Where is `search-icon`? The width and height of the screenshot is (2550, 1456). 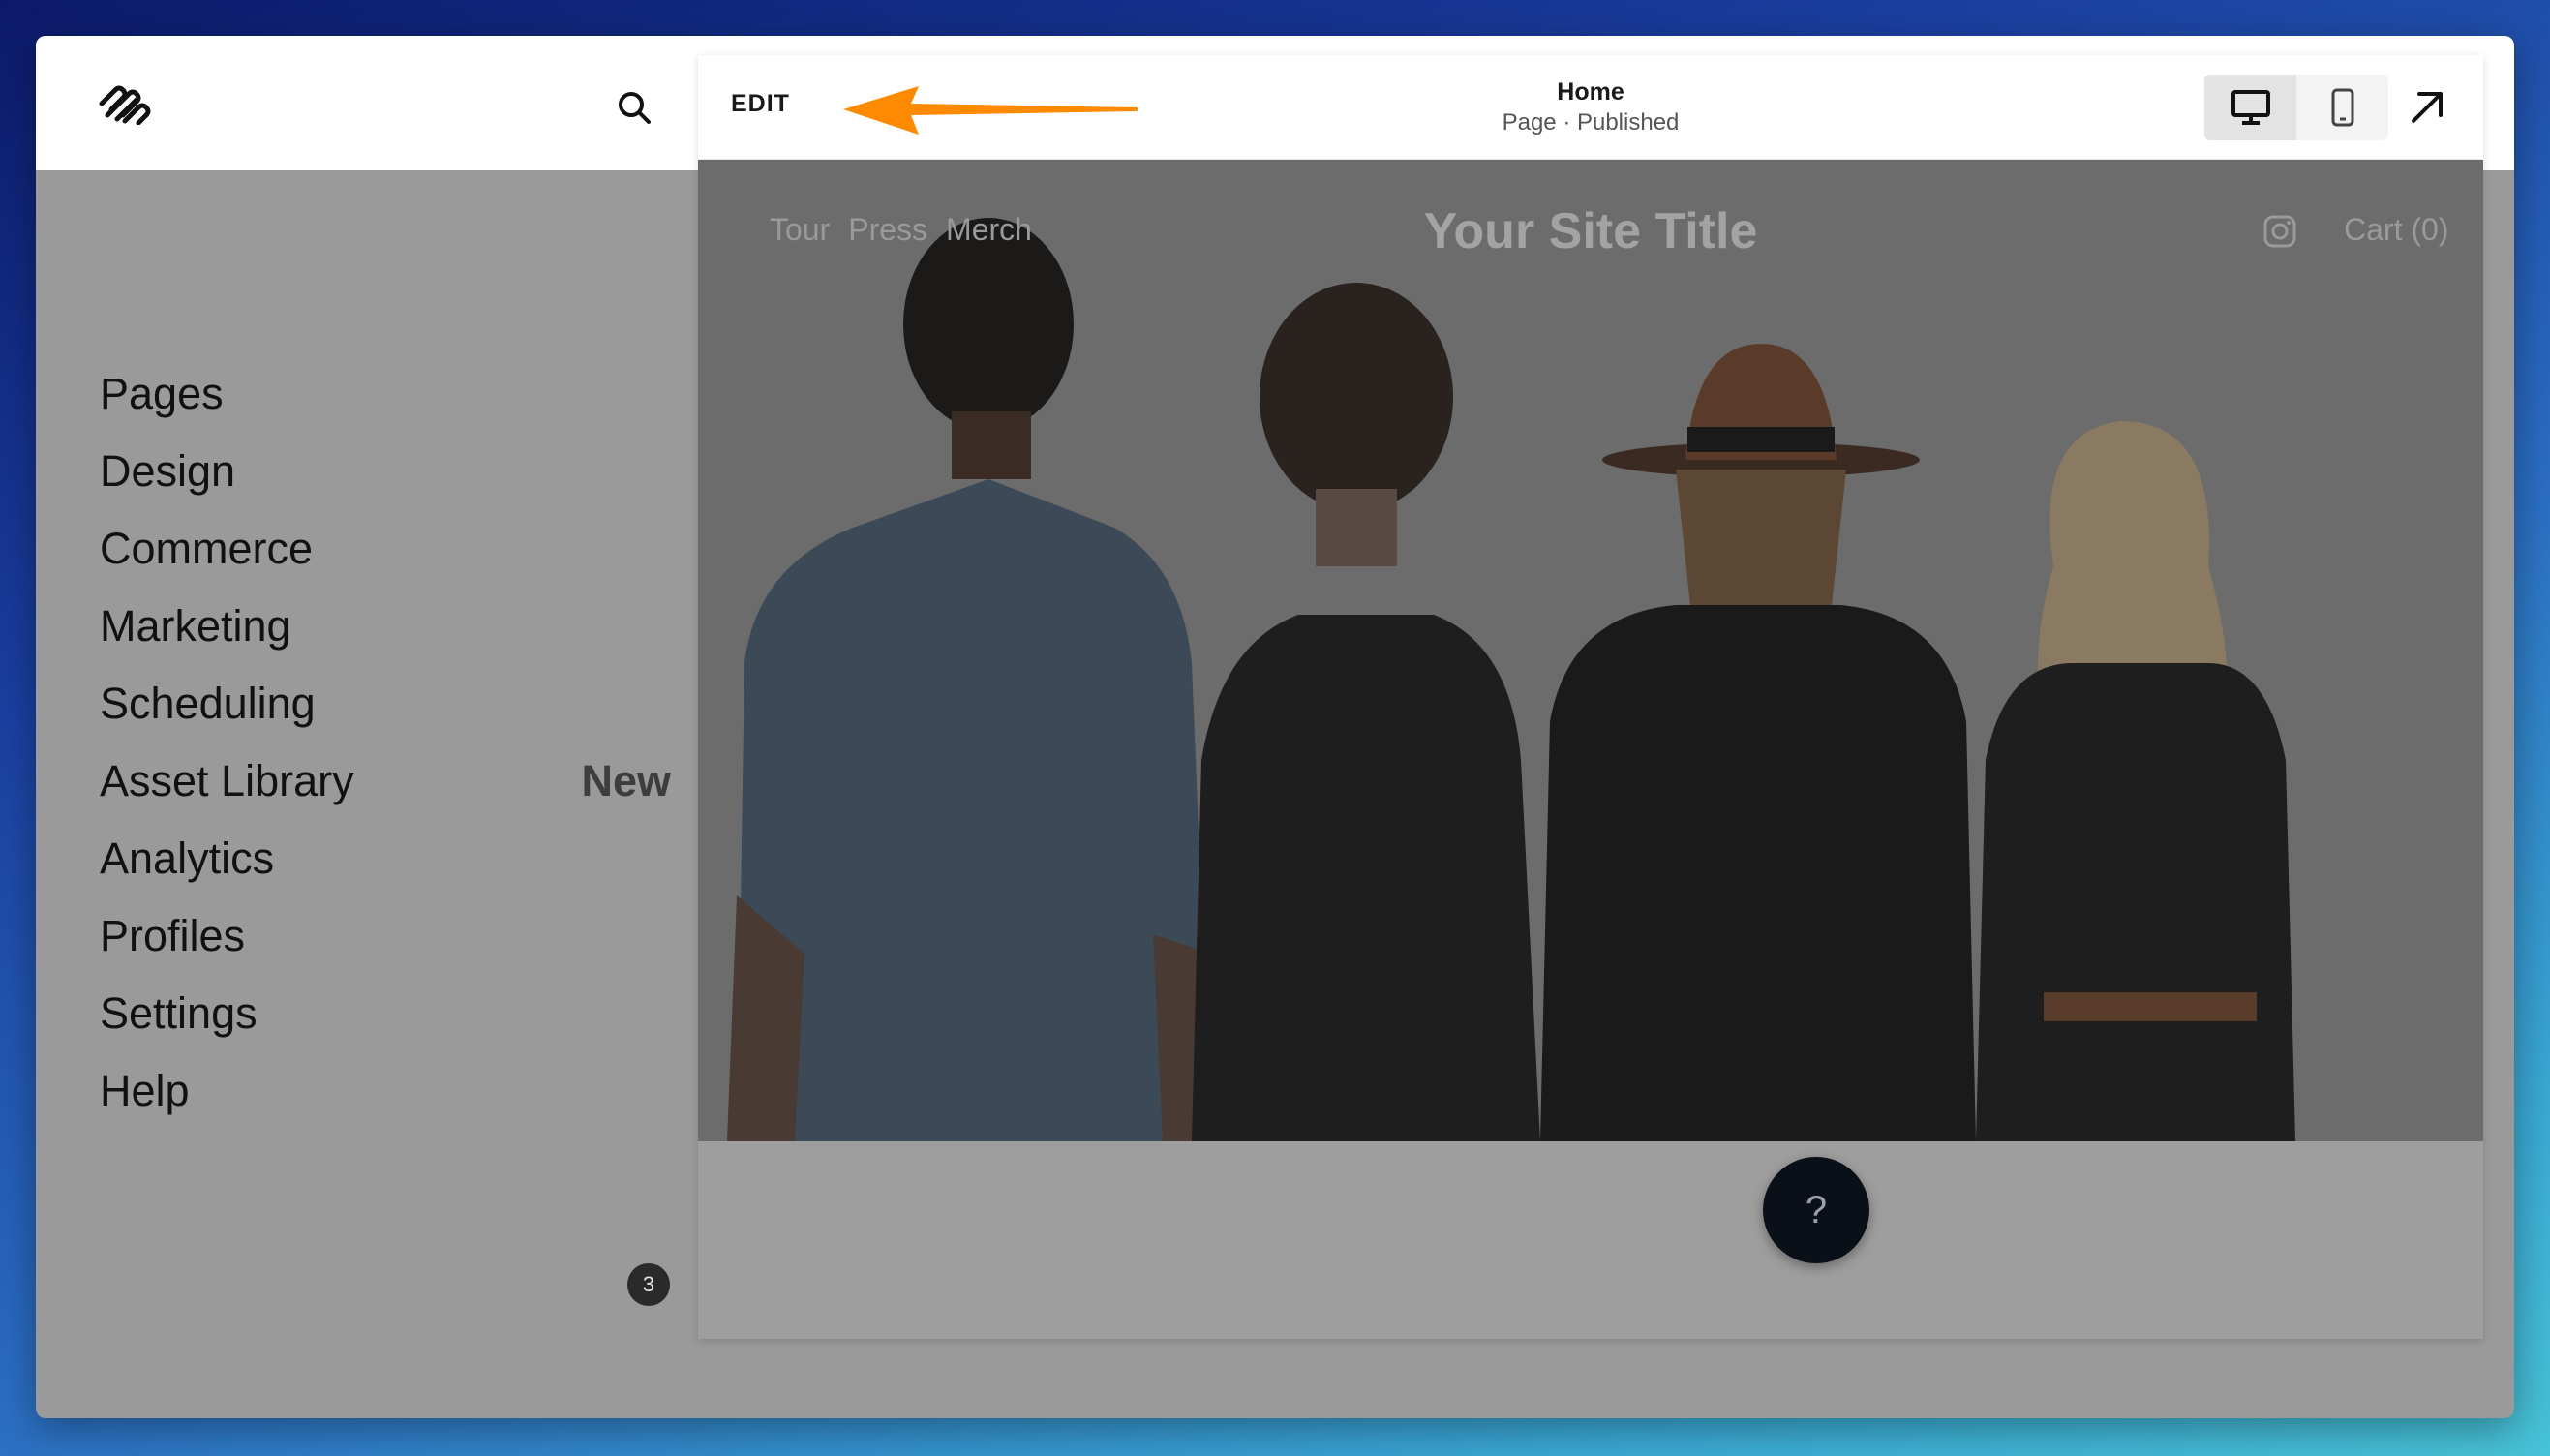
search-icon is located at coordinates (634, 108).